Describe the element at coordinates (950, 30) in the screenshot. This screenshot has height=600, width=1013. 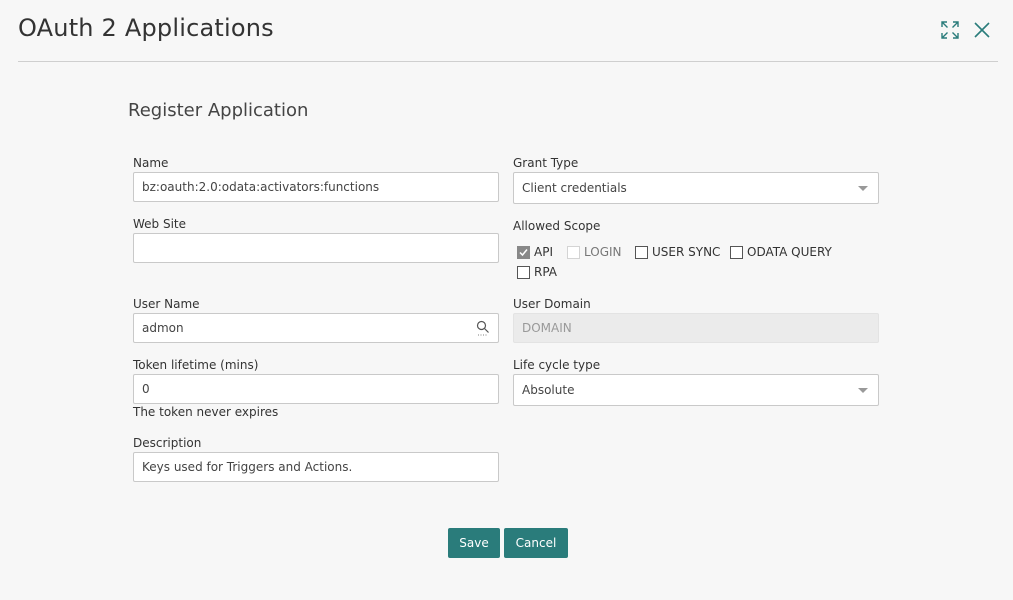
I see `maximize-icon` at that location.